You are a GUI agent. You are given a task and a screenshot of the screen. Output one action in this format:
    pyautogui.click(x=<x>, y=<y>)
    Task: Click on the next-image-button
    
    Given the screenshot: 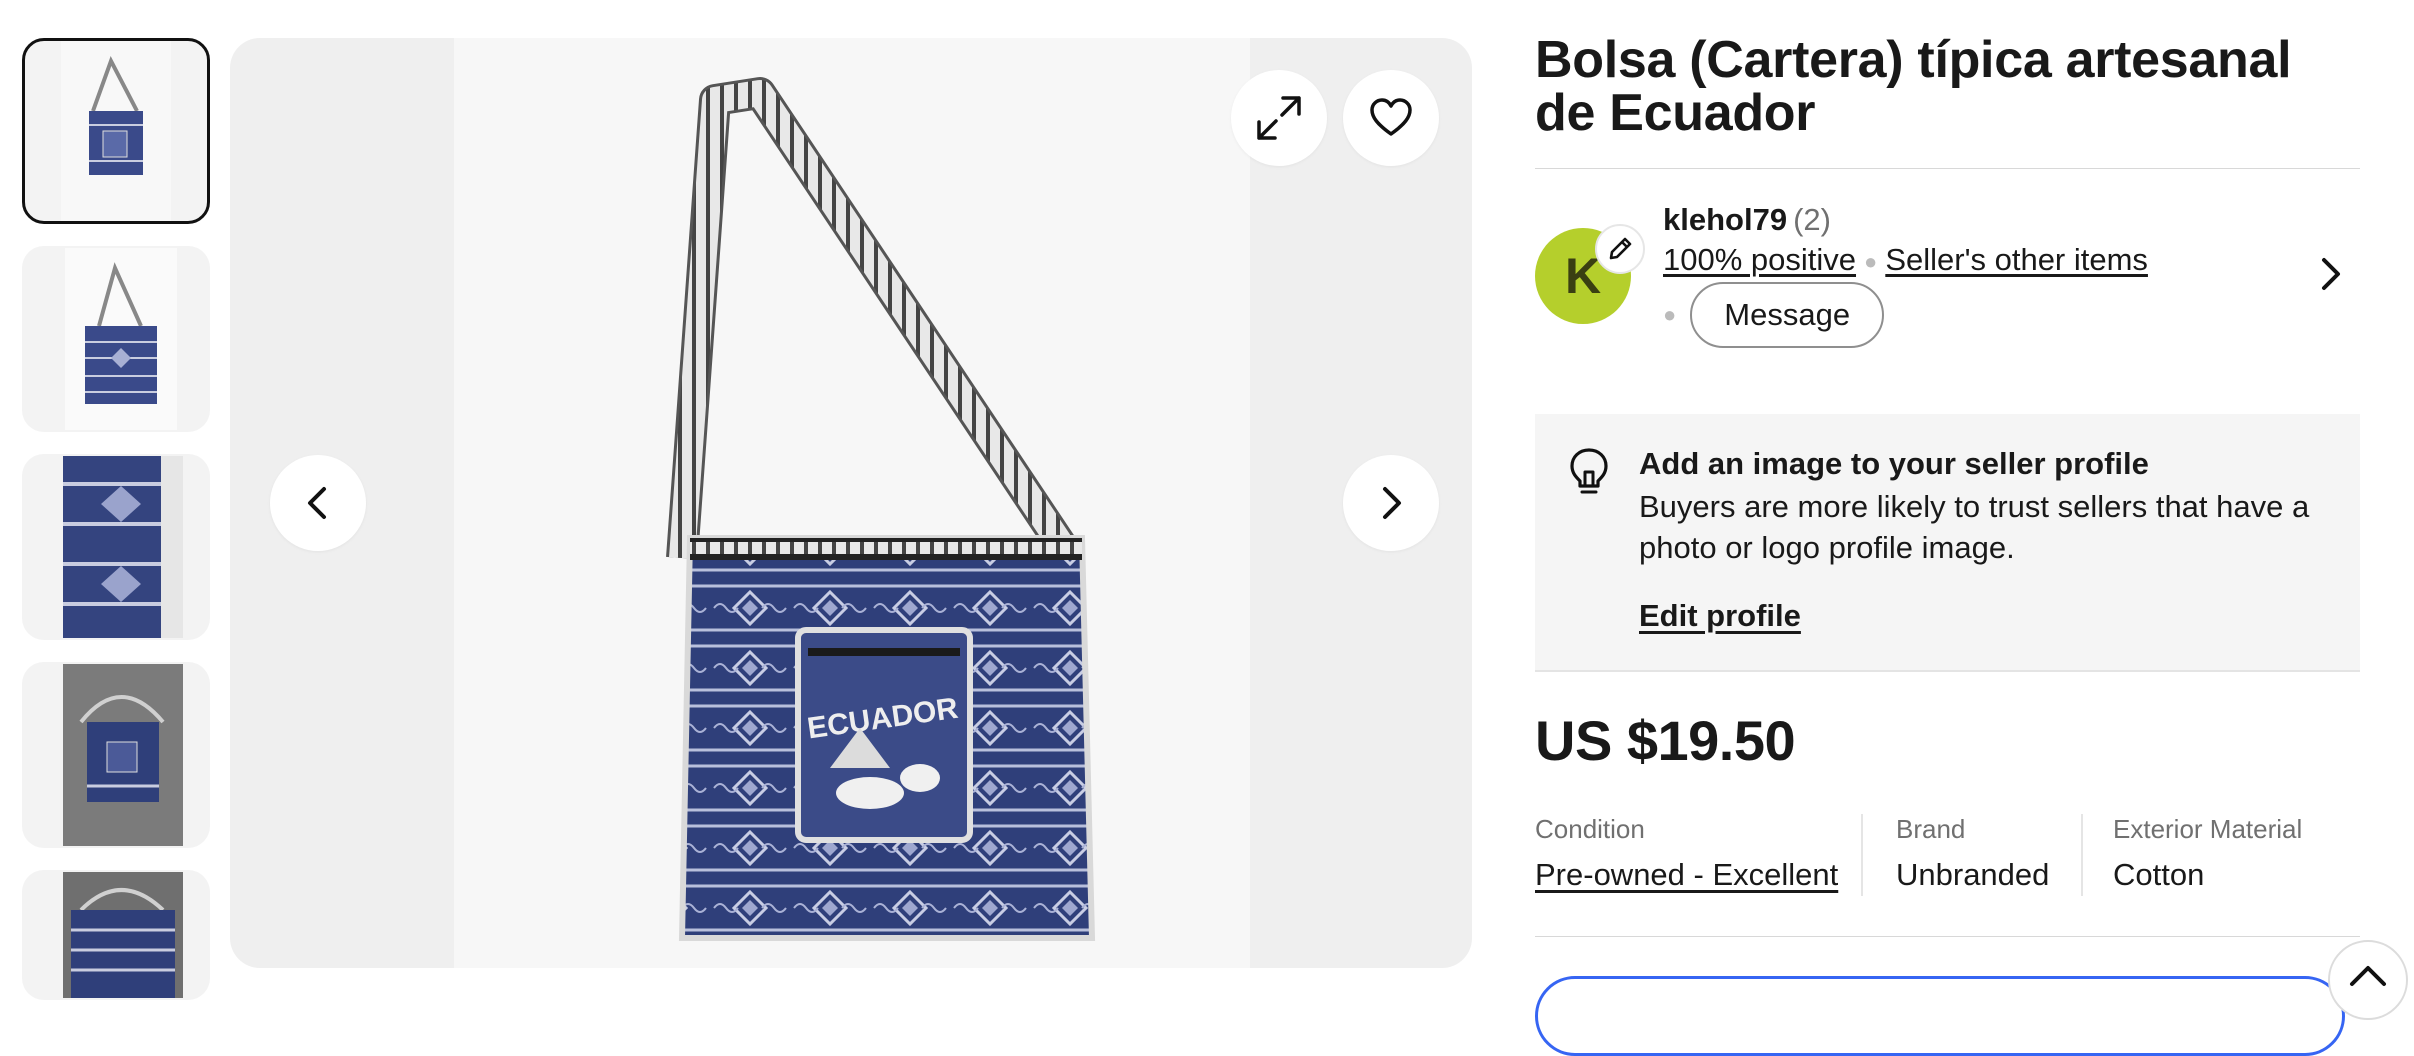 What is the action you would take?
    pyautogui.click(x=1391, y=503)
    